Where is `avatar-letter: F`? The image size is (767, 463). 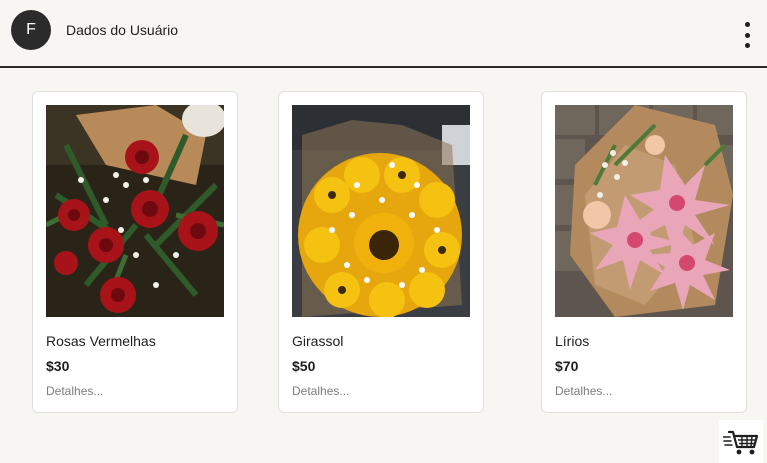
avatar-letter: F is located at coordinates (31, 29).